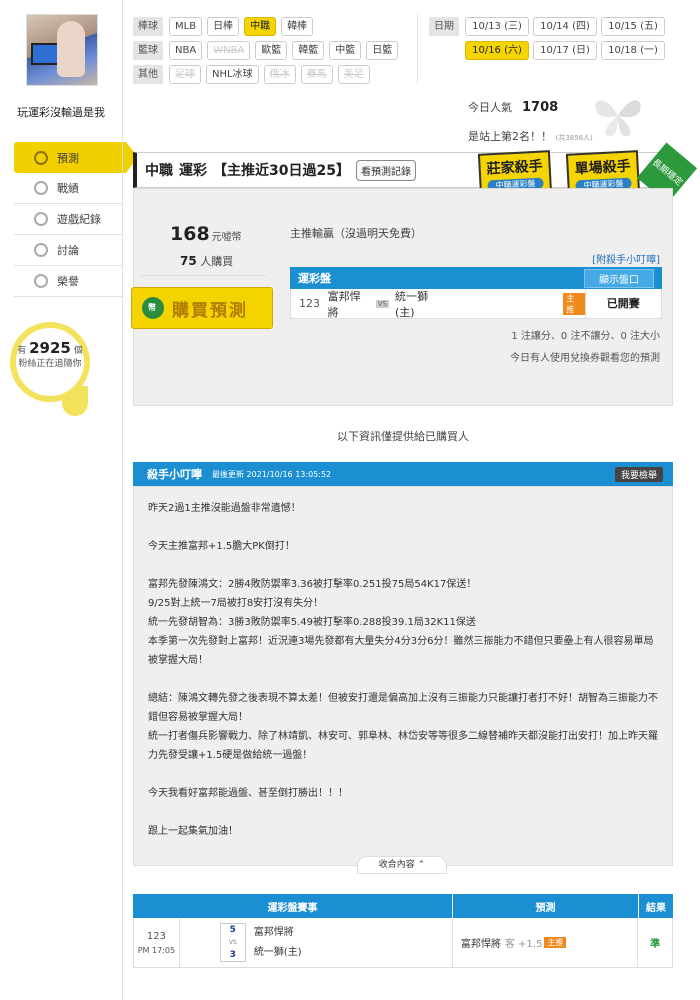 This screenshot has width=700, height=1000. What do you see at coordinates (356, 233) in the screenshot?
I see `prediction-note: 主推輸贏（沒過明天免費）` at bounding box center [356, 233].